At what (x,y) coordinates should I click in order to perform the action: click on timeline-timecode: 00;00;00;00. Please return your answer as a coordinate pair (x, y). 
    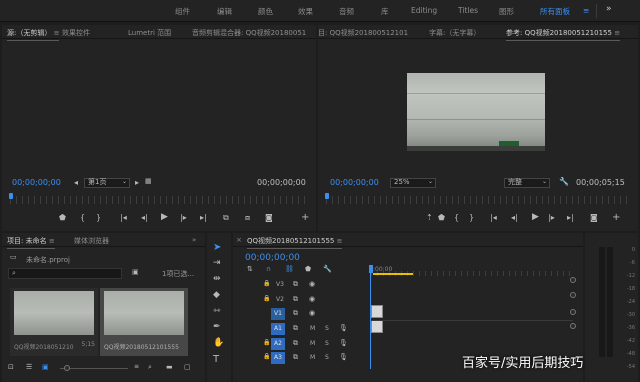
    Looking at the image, I should click on (272, 258).